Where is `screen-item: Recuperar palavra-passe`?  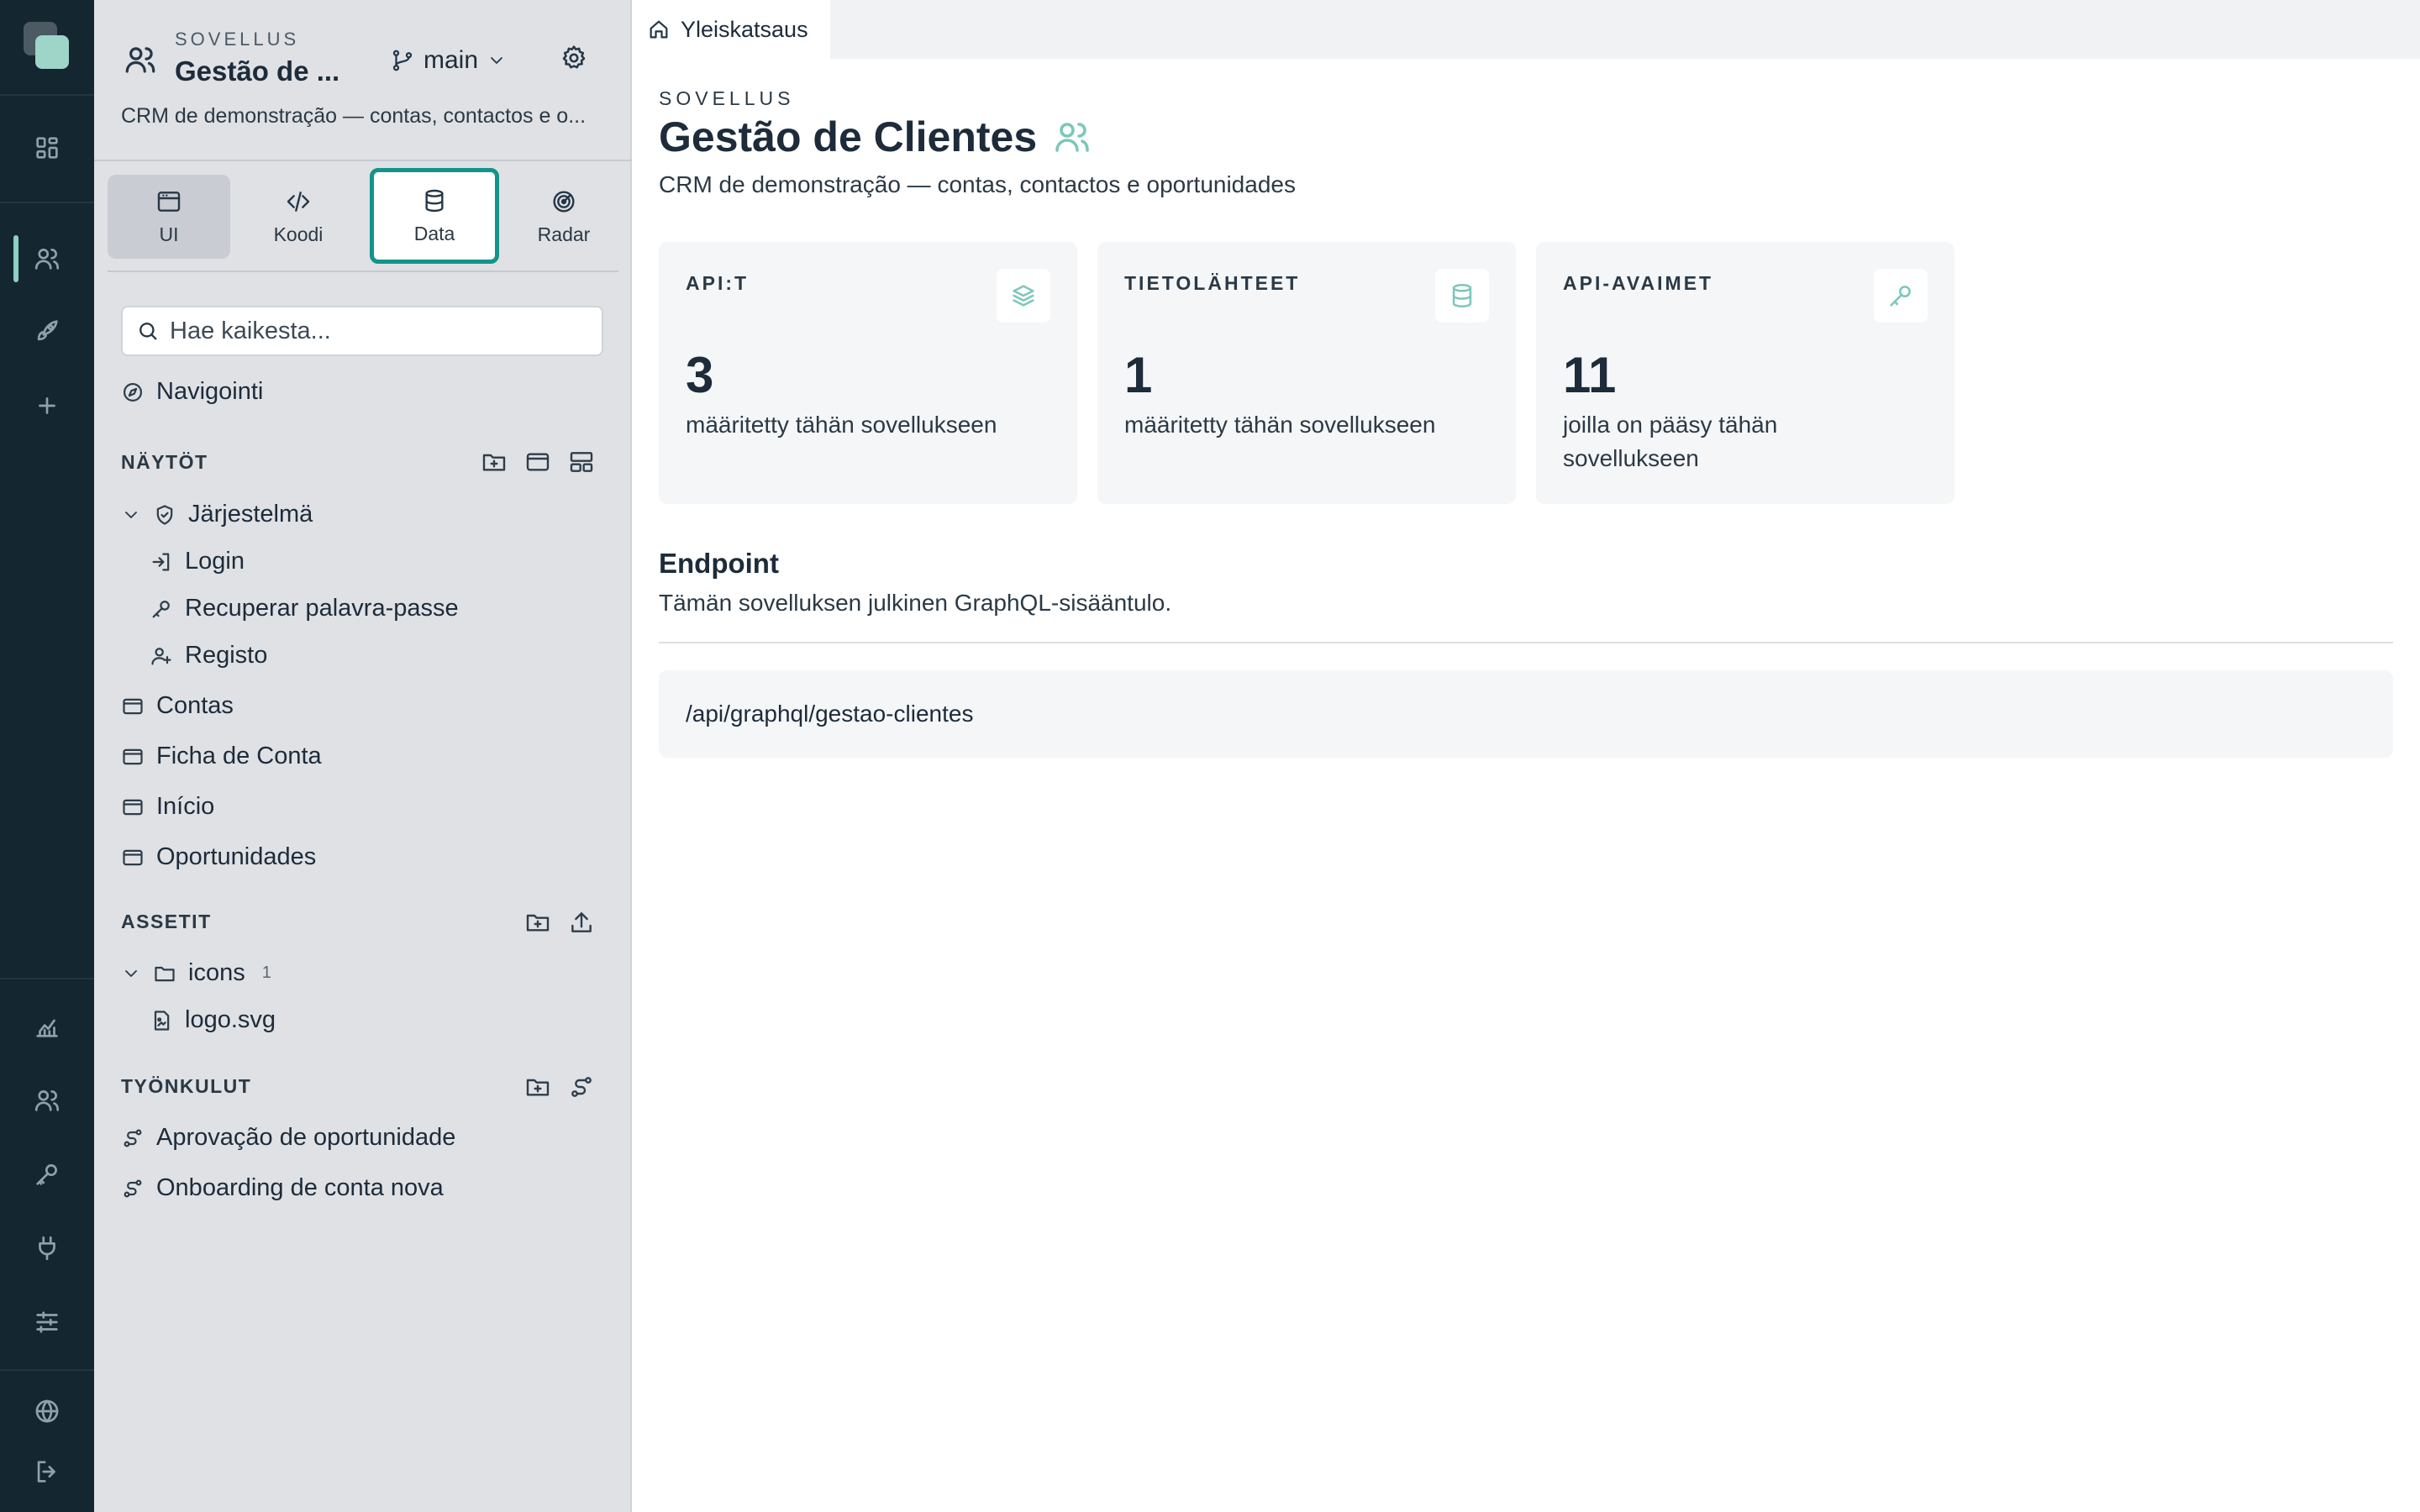
screen-item: Recuperar palavra-passe is located at coordinates (304, 608).